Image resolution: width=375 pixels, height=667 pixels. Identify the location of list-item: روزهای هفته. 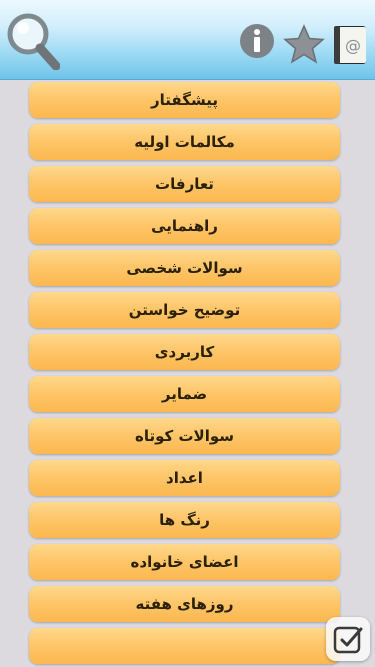
(184, 604).